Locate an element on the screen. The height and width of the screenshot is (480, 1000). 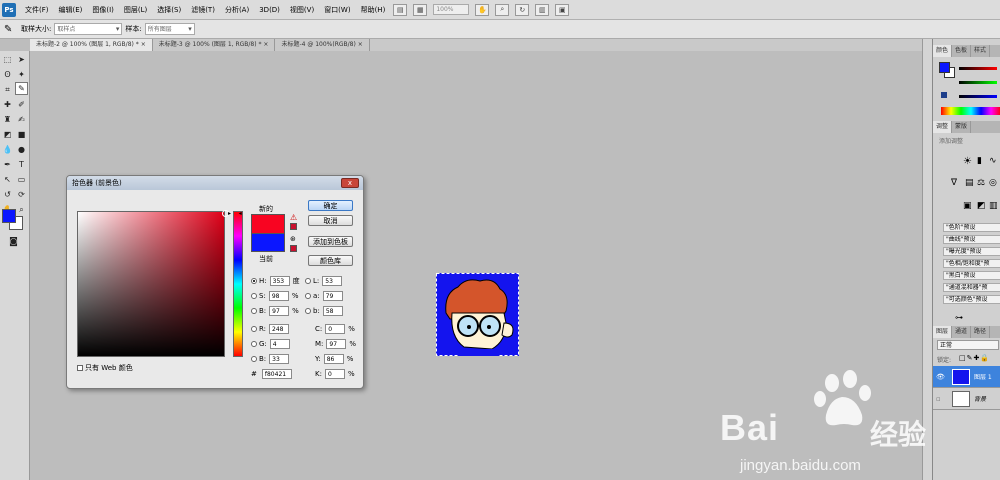
brightness-radio is located at coordinates (254, 311).